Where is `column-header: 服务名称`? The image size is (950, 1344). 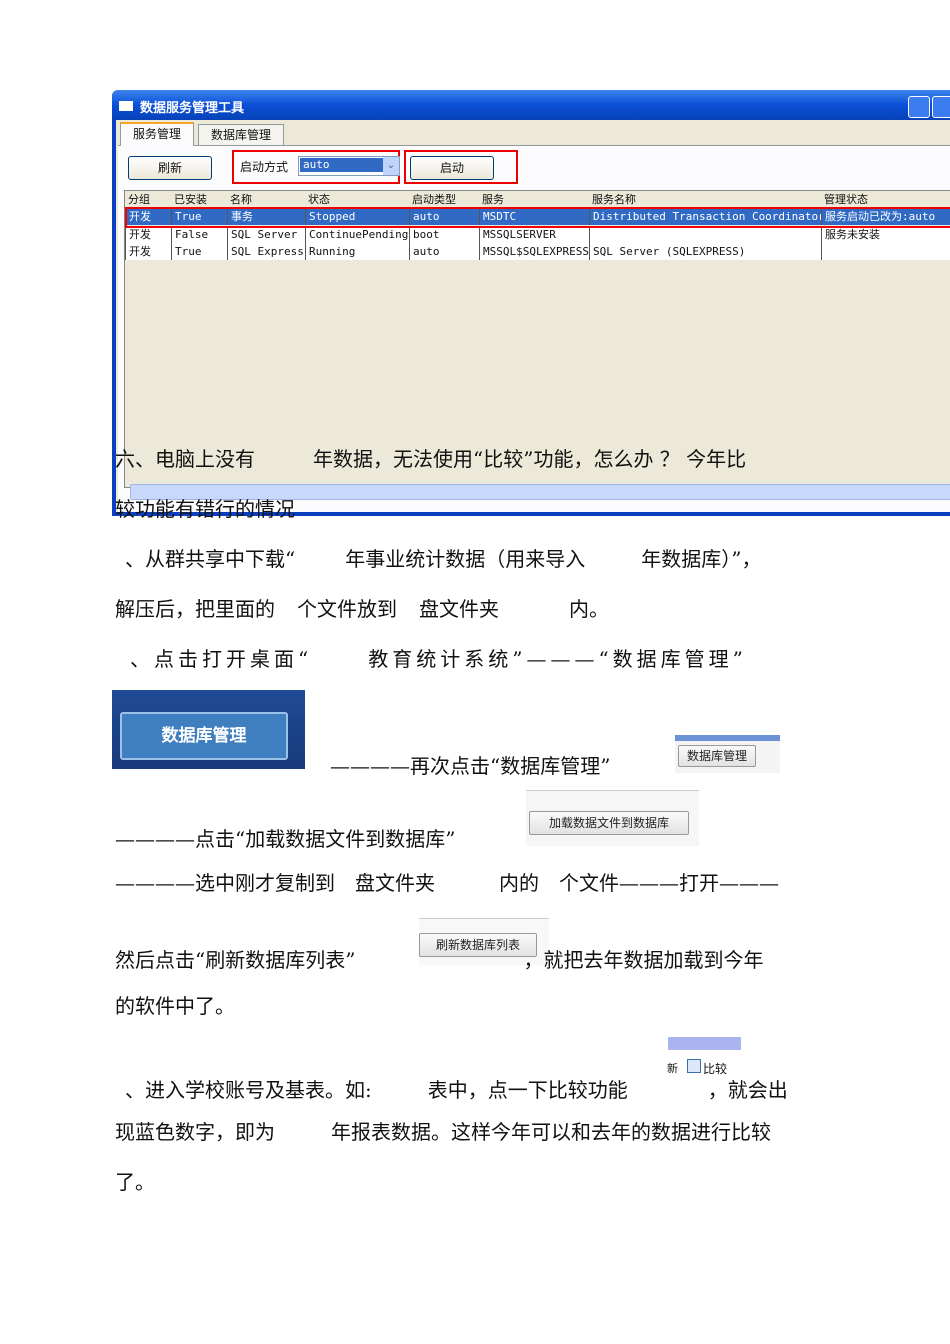 column-header: 服务名称 is located at coordinates (612, 199).